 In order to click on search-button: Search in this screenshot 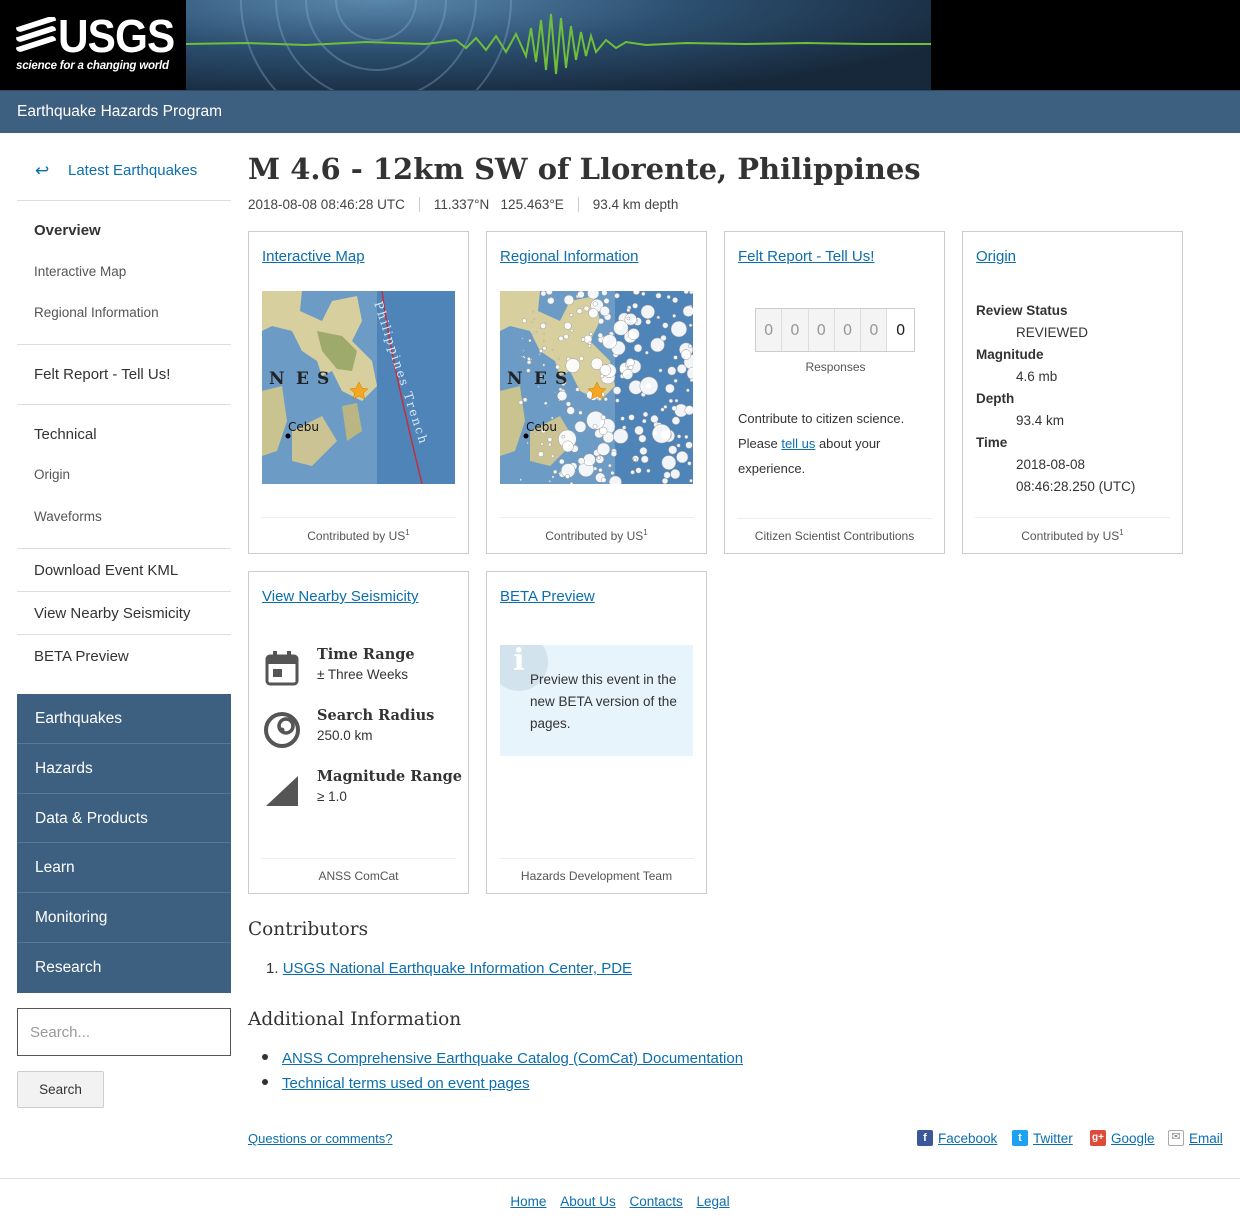, I will do `click(60, 1089)`.